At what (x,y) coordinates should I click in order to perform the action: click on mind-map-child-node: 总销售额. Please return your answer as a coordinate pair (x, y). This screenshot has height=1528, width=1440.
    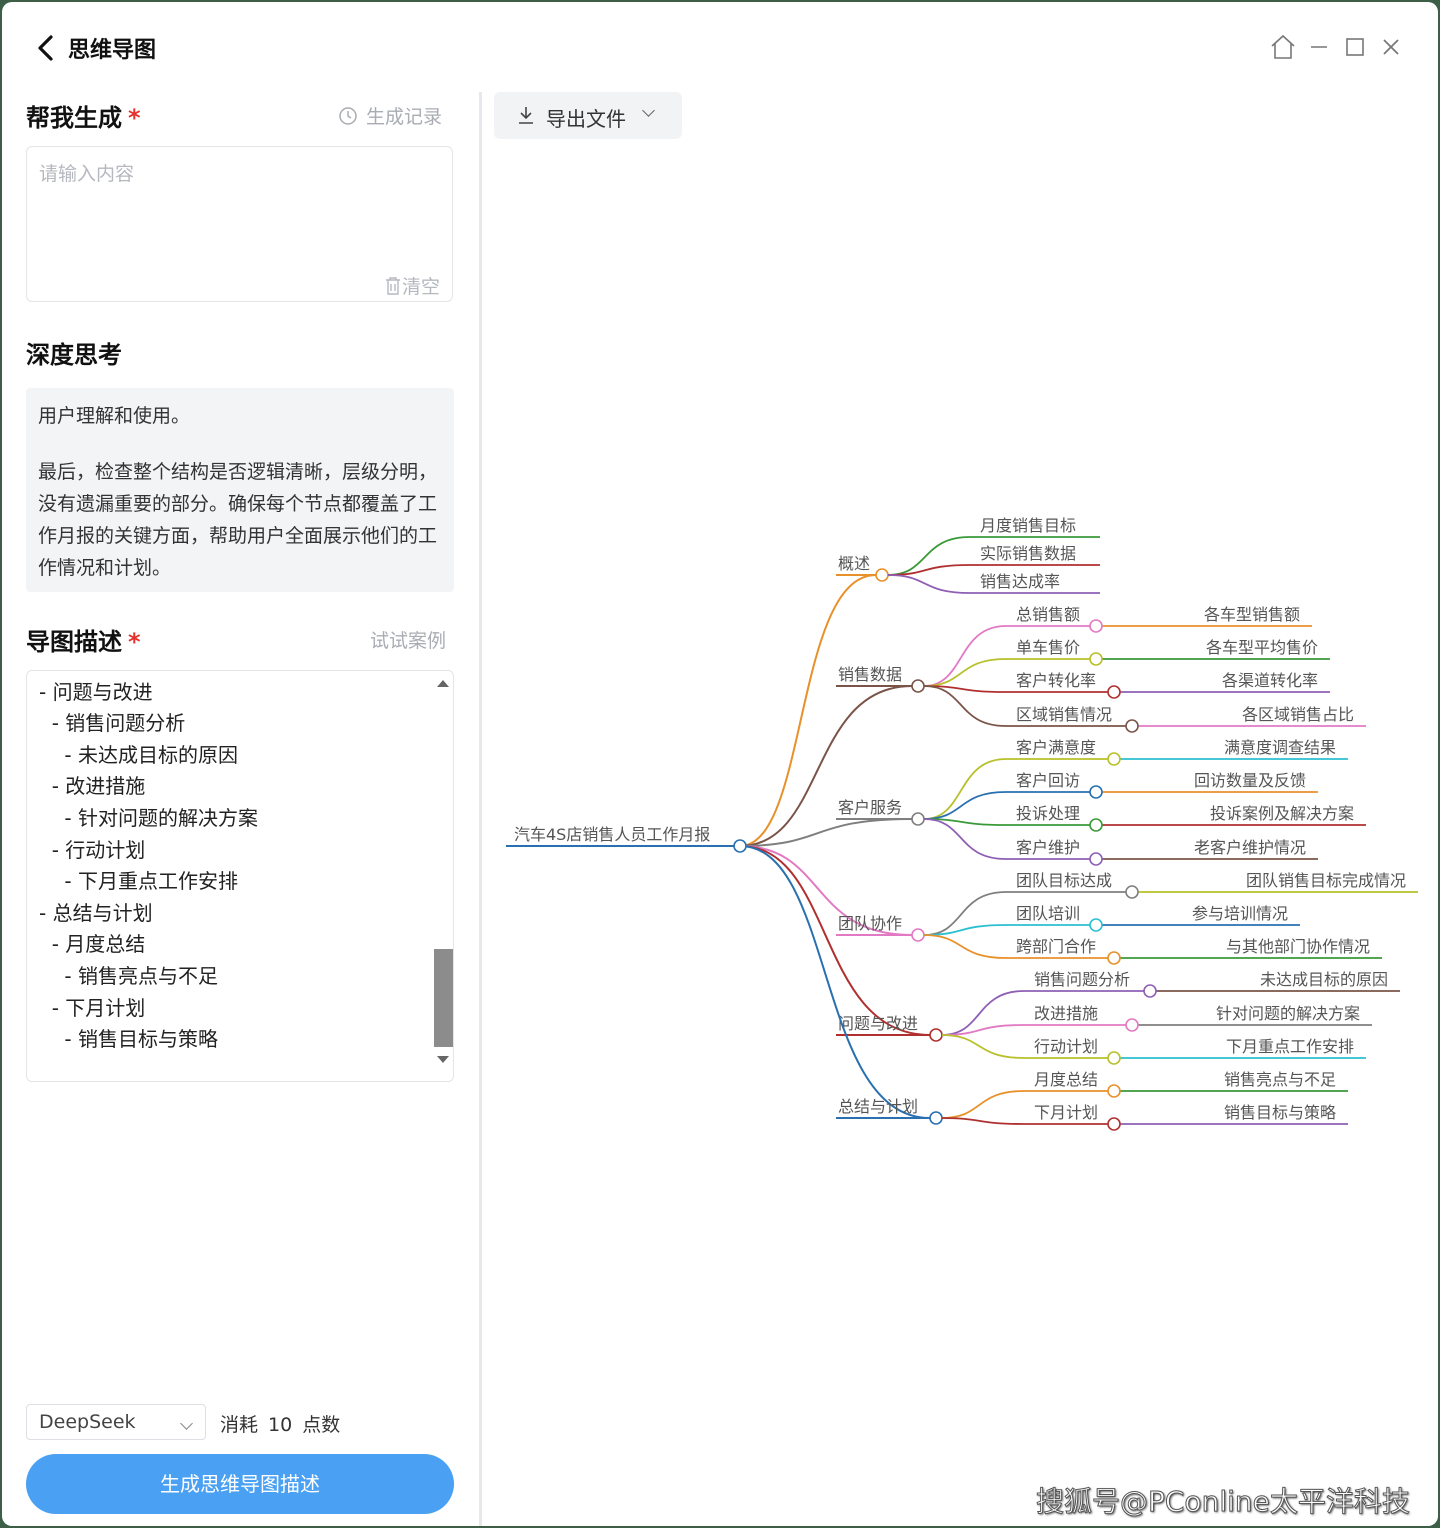
    Looking at the image, I should click on (1048, 614).